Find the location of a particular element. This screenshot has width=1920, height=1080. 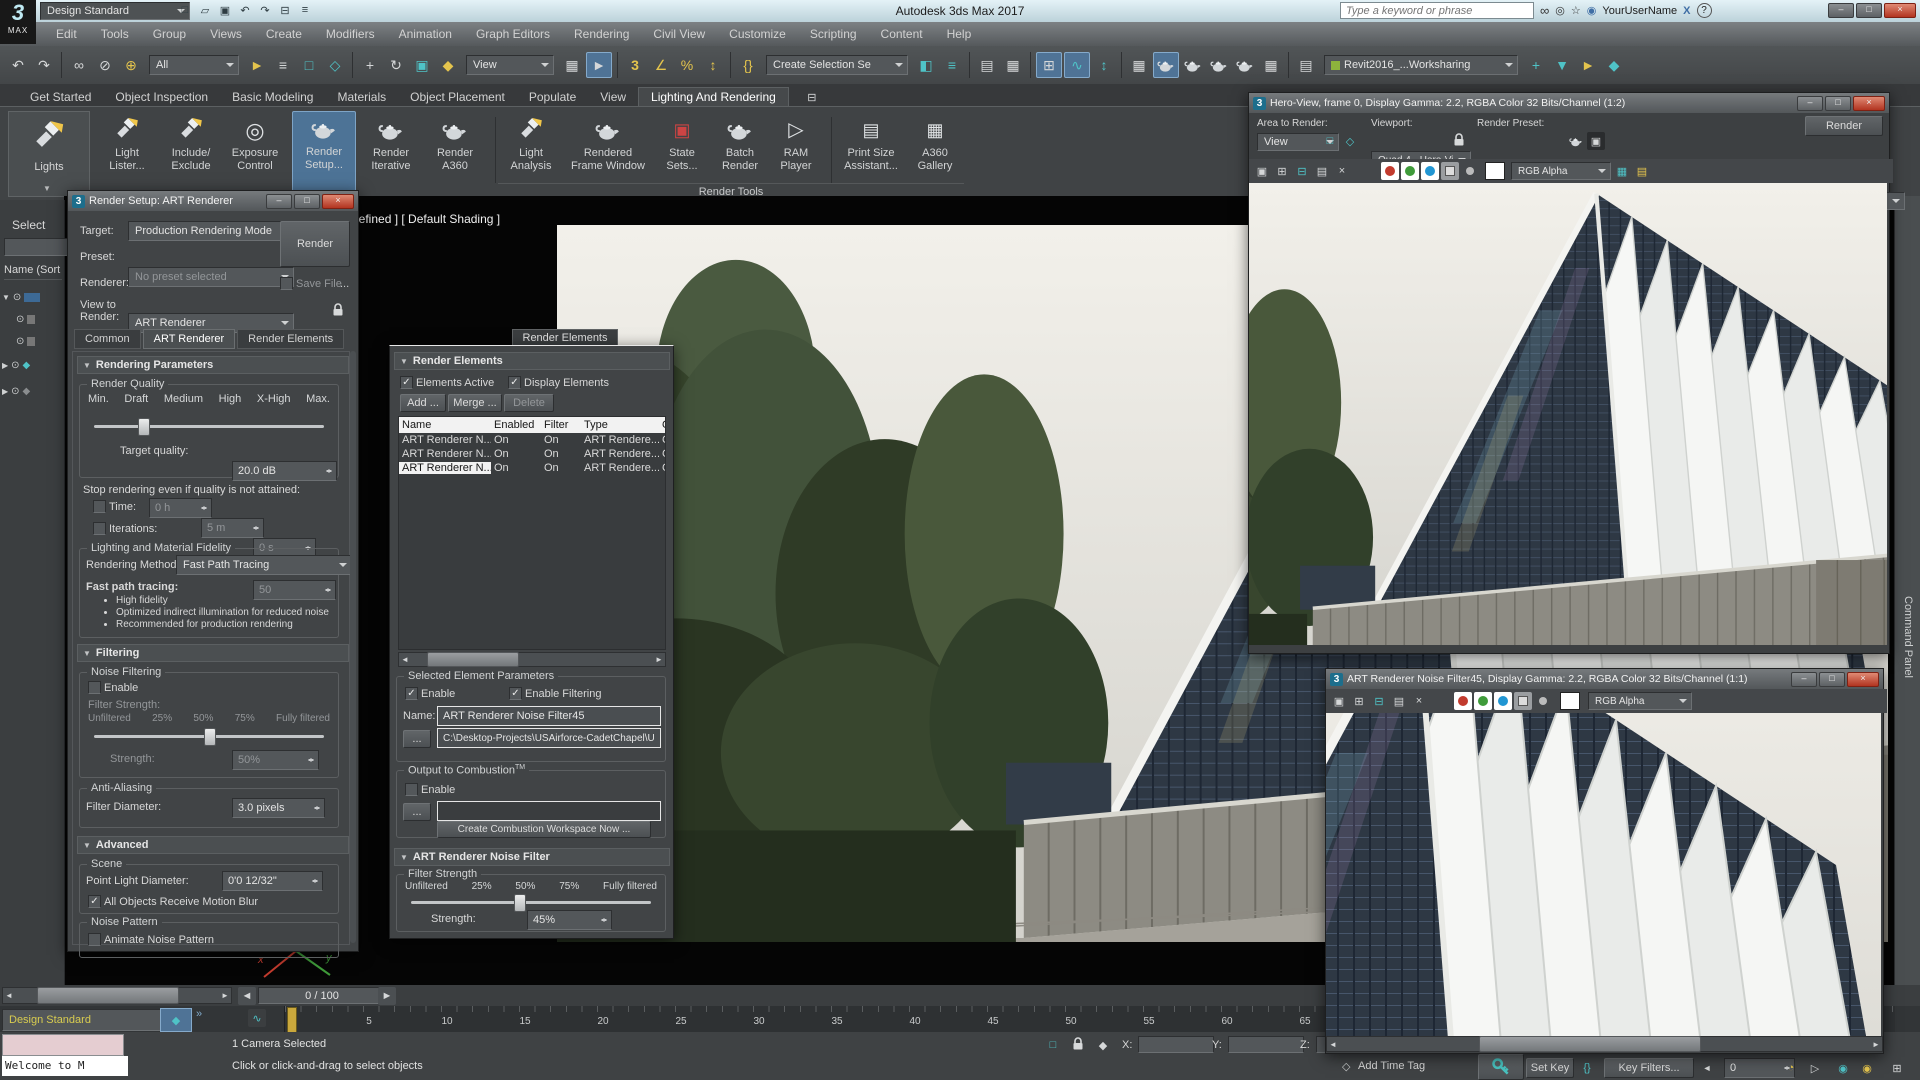

menu-modifiers: Modifiers is located at coordinates (350, 34).